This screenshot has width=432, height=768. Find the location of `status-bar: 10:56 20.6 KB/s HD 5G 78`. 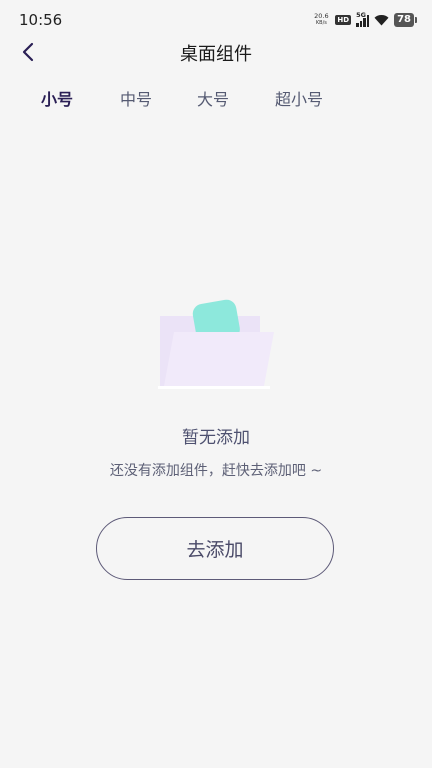

status-bar: 10:56 20.6 KB/s HD 5G 78 is located at coordinates (216, 20).